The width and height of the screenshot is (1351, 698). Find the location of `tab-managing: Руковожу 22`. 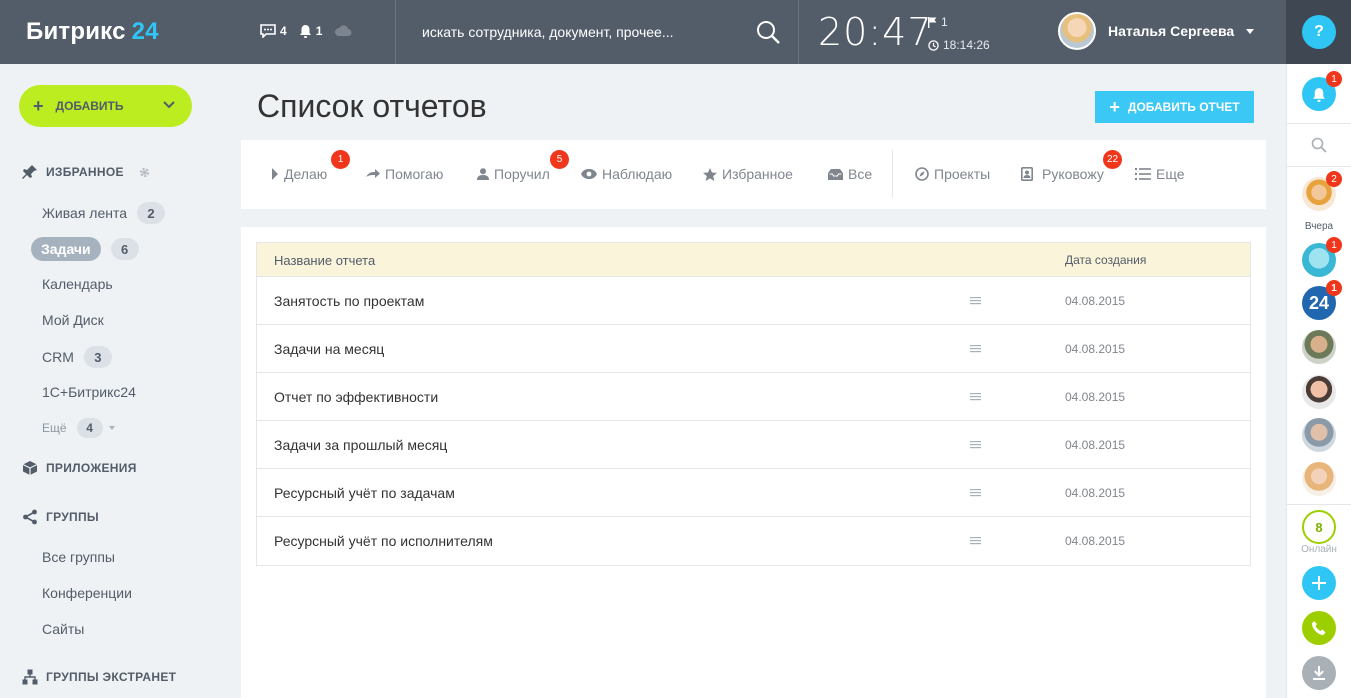

tab-managing: Руковожу 22 is located at coordinates (1072, 166).